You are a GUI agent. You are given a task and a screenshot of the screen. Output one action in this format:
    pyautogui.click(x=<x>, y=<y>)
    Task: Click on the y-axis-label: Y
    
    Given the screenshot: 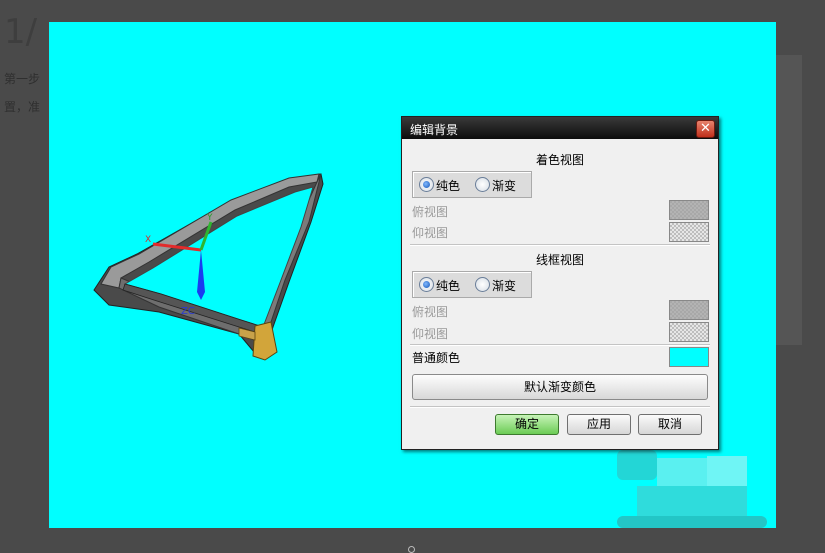 What is the action you would take?
    pyautogui.click(x=209, y=218)
    